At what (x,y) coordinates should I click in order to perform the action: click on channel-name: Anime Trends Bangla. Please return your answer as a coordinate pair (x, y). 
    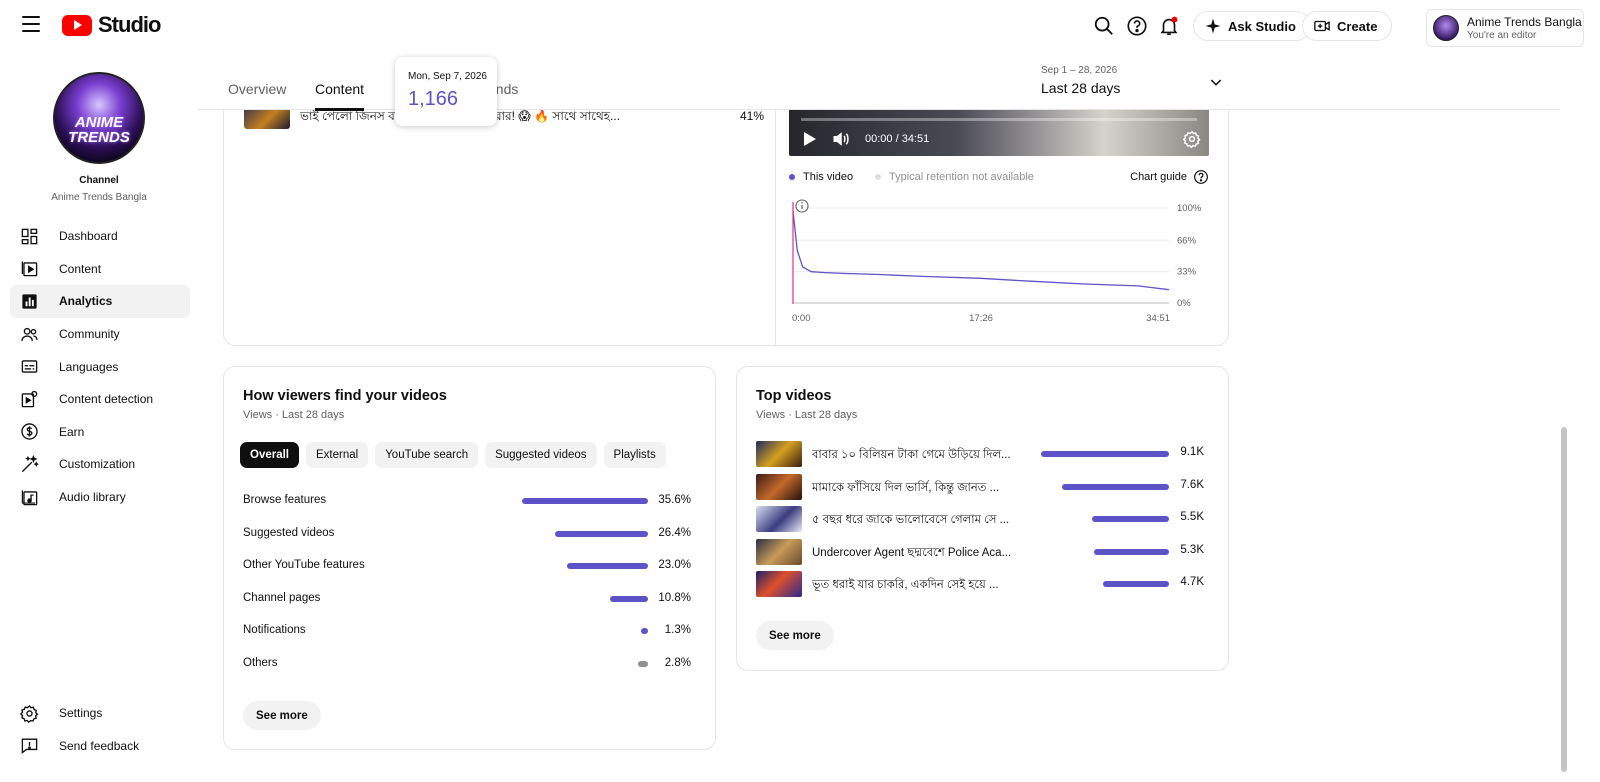
    Looking at the image, I should click on (99, 197).